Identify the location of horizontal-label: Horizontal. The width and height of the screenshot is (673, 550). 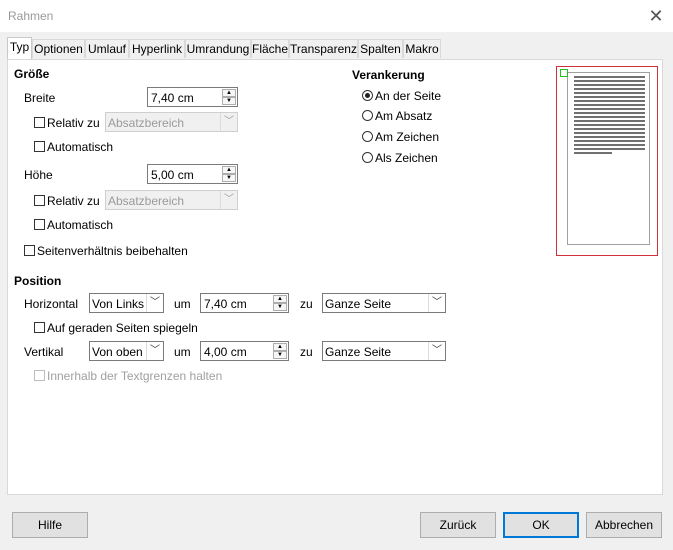
(51, 304).